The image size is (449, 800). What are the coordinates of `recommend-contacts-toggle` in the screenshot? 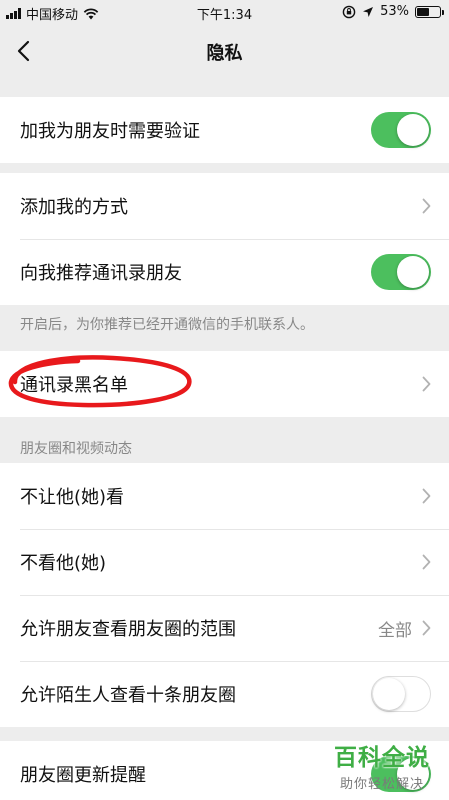 It's located at (401, 272).